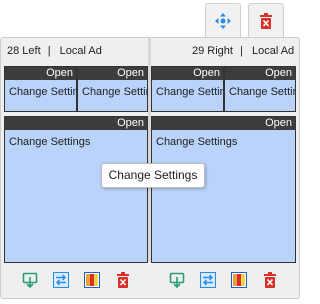  What do you see at coordinates (153, 175) in the screenshot?
I see `change-settings-tooltip: Change Settings` at bounding box center [153, 175].